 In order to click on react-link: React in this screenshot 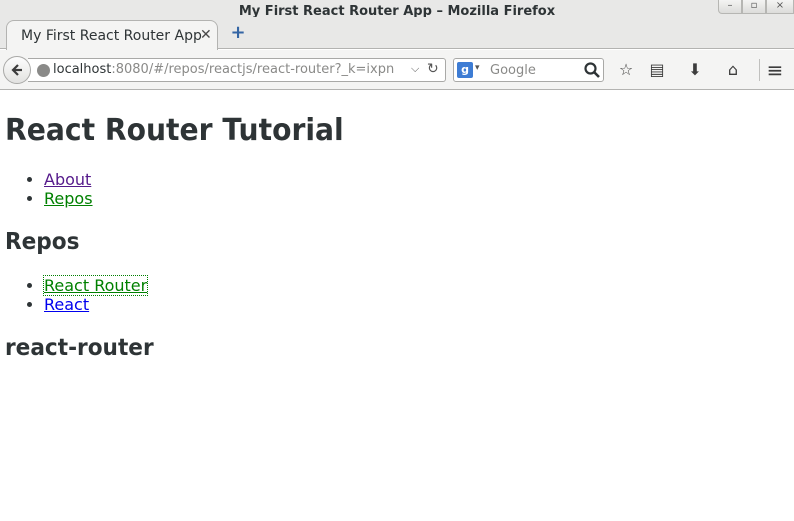, I will do `click(66, 304)`.